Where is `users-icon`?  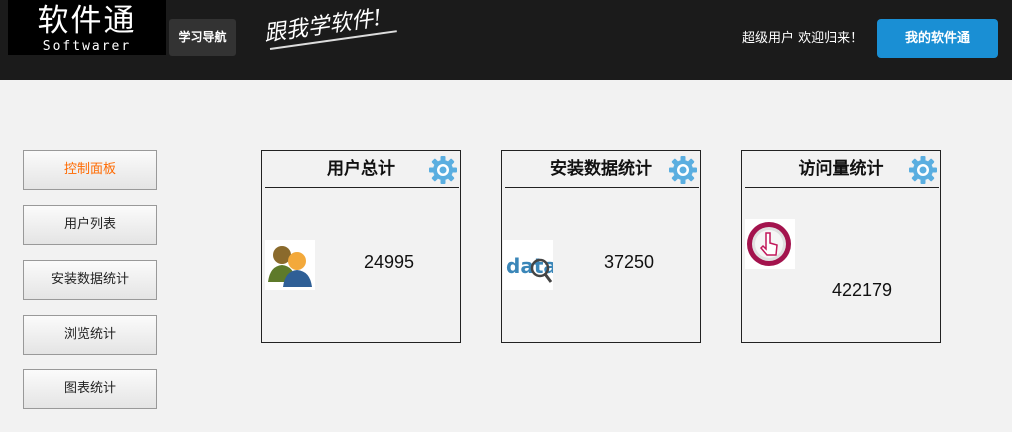 users-icon is located at coordinates (290, 265).